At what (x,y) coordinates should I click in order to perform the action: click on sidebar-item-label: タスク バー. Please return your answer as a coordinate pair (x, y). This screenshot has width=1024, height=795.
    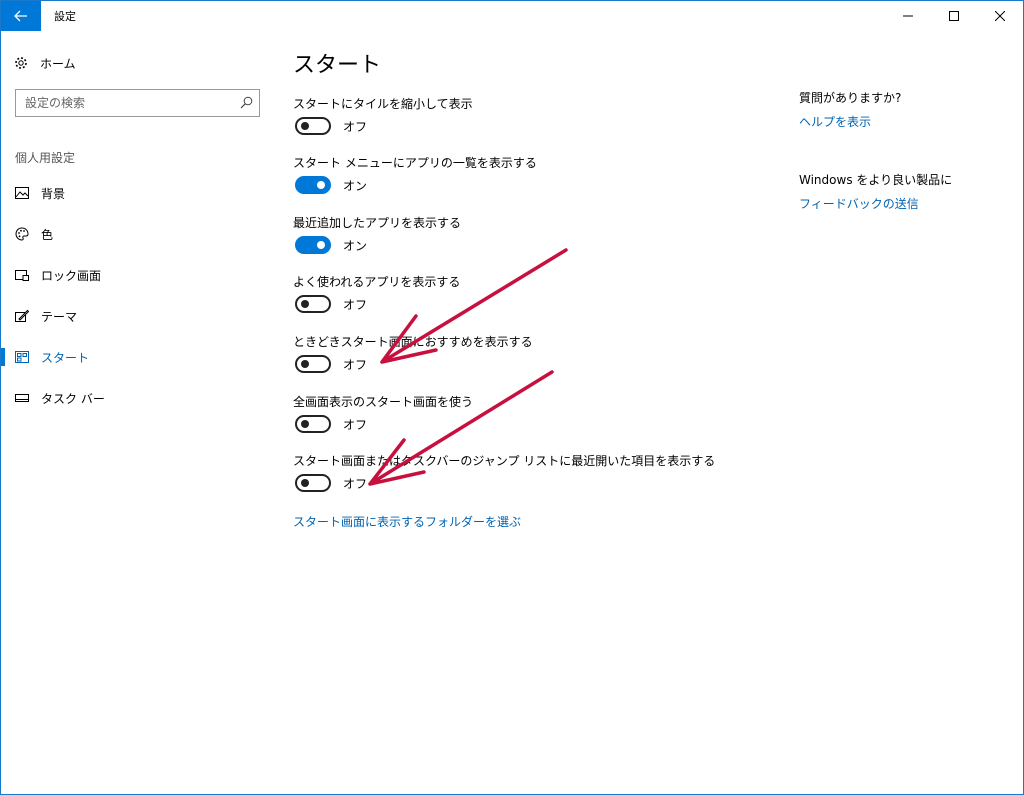
    Looking at the image, I should click on (73, 399).